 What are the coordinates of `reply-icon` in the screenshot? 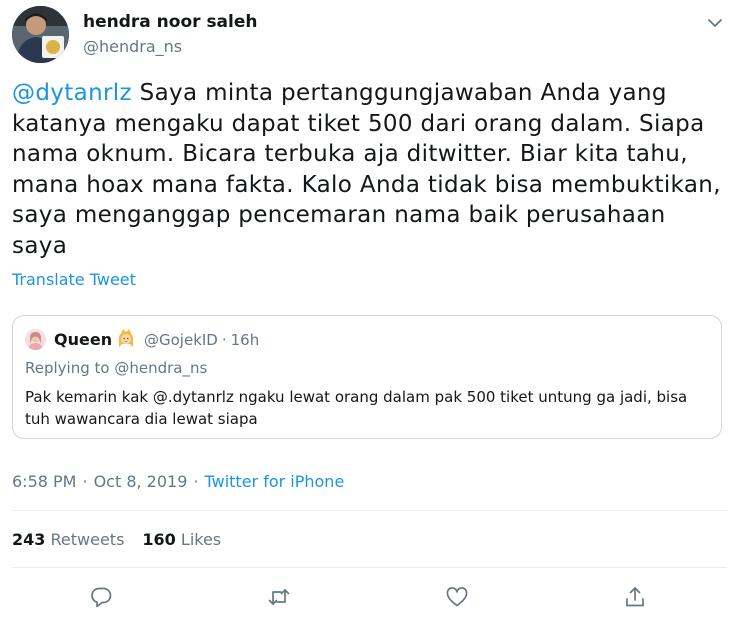 It's located at (101, 597).